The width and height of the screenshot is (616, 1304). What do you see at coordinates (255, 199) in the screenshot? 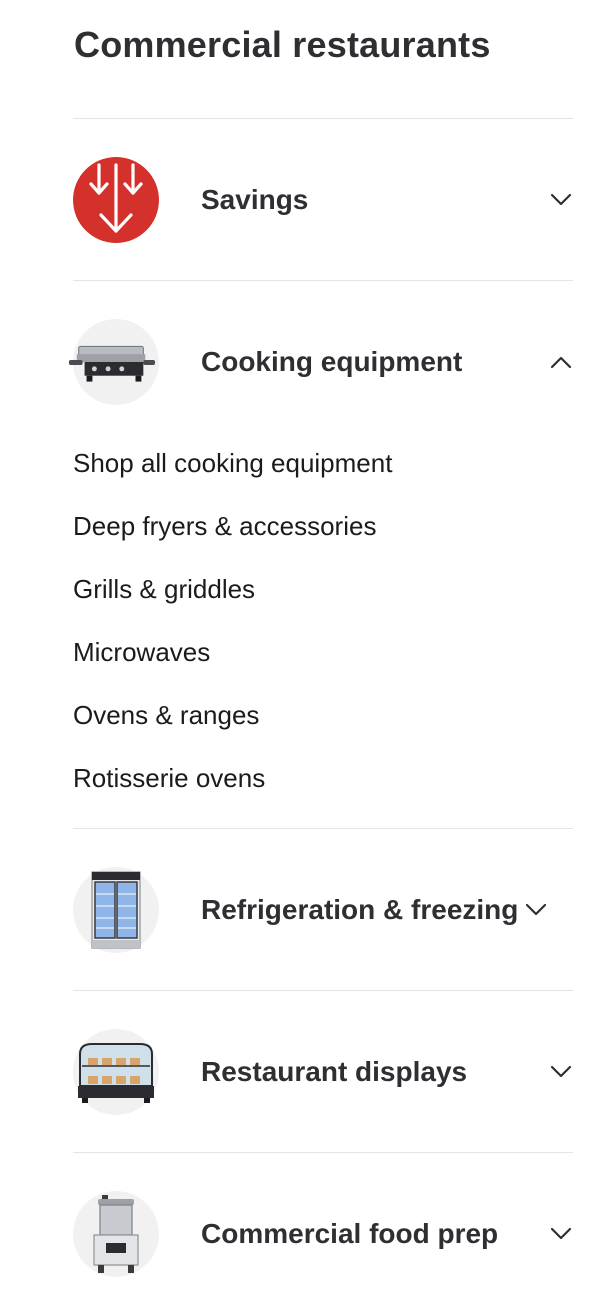
I see `category-label: Savings` at bounding box center [255, 199].